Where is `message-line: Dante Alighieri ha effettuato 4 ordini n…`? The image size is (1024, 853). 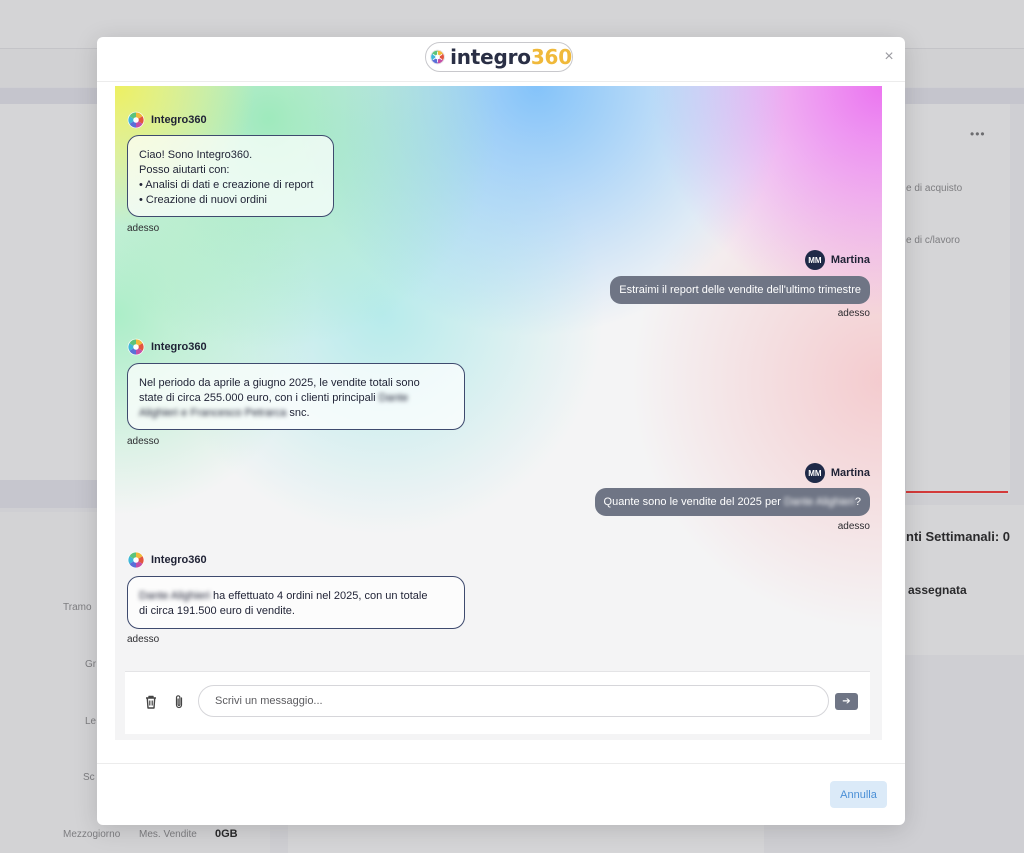 message-line: Dante Alighieri ha effettuato 4 ordini n… is located at coordinates (296, 596).